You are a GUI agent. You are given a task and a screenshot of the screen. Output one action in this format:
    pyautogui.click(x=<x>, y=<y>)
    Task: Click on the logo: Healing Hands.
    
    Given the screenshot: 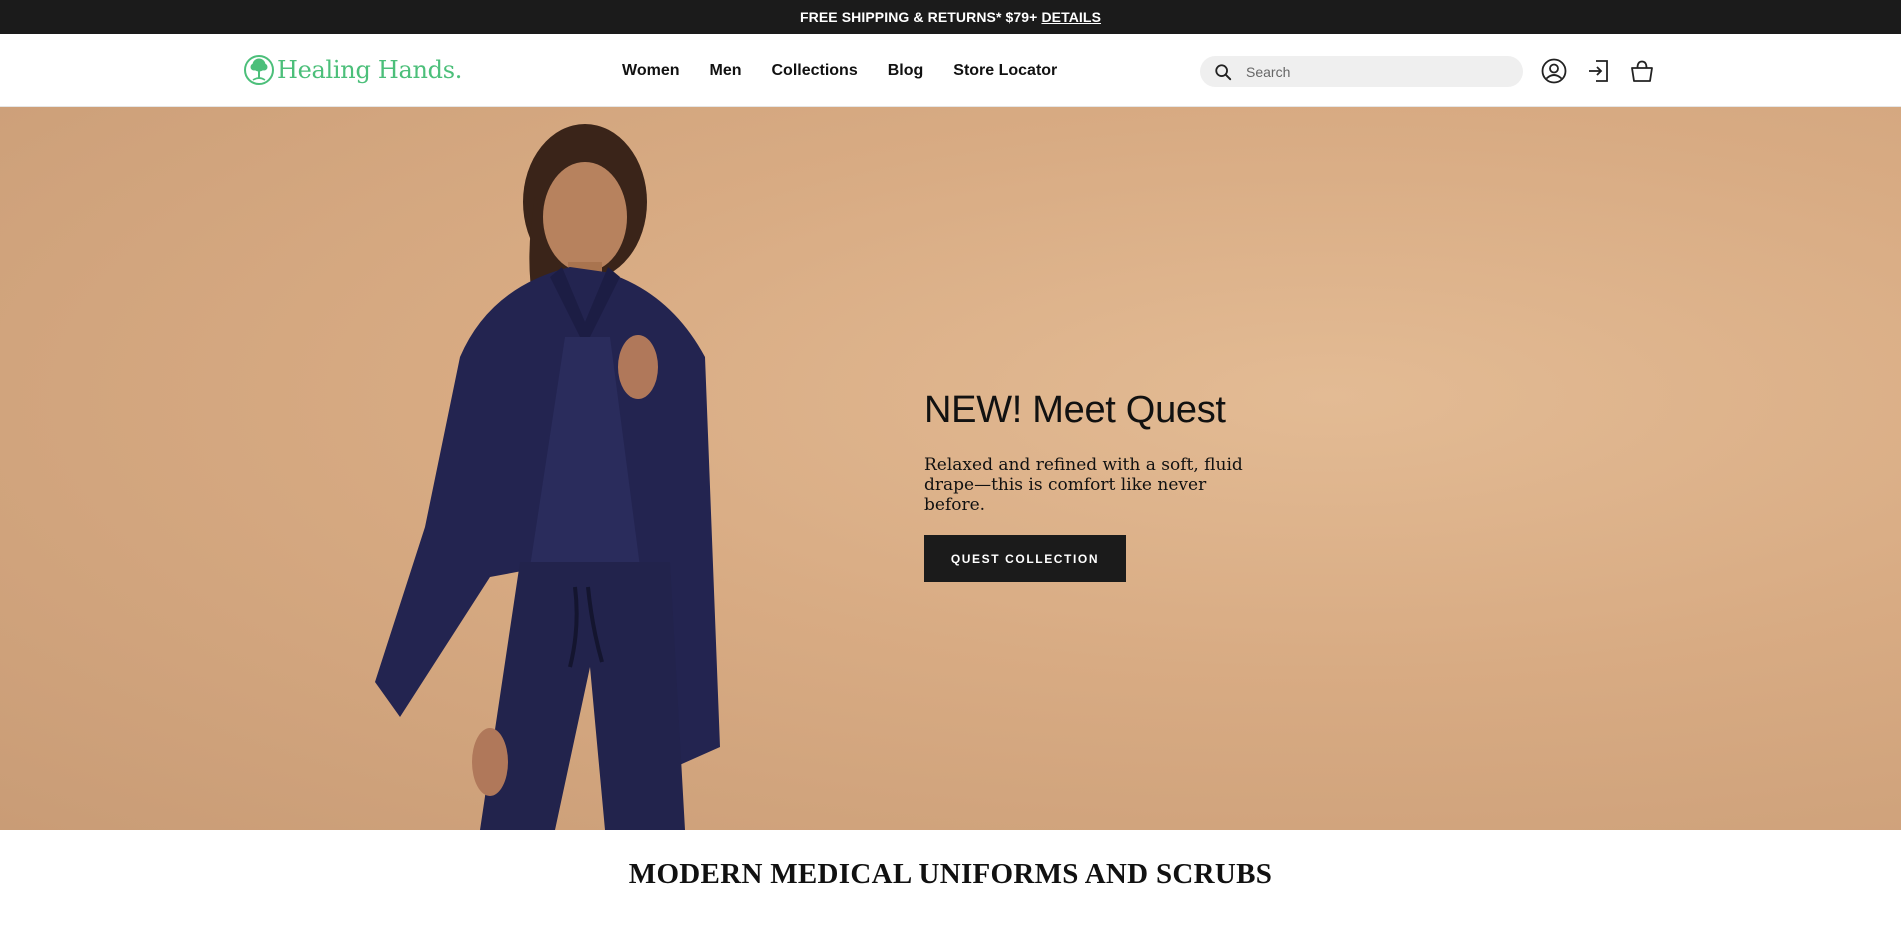 What is the action you would take?
    pyautogui.click(x=352, y=70)
    